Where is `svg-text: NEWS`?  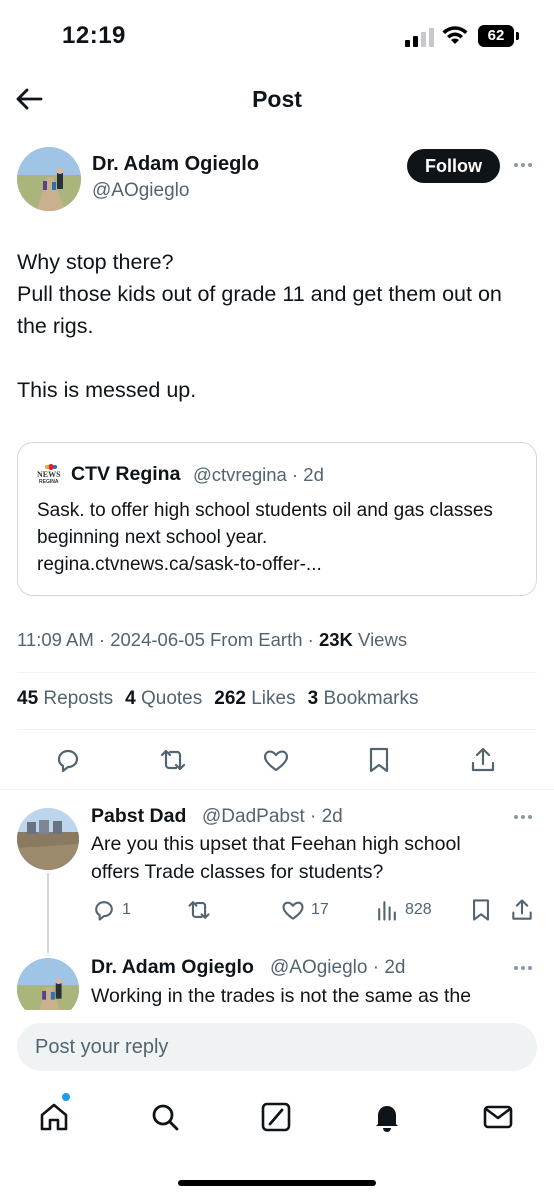
svg-text: NEWS is located at coordinates (49, 474).